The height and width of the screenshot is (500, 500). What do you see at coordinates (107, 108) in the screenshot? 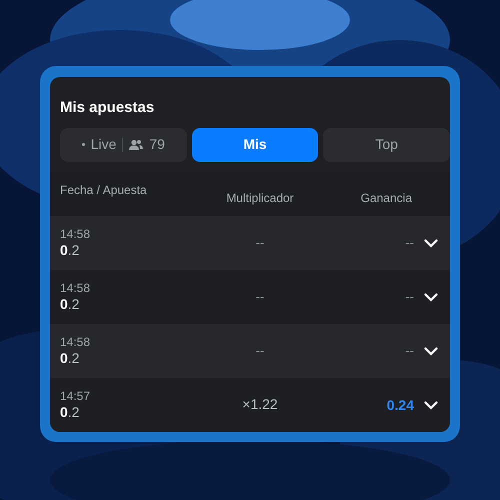
I see `panel-title: Mis apuestas` at bounding box center [107, 108].